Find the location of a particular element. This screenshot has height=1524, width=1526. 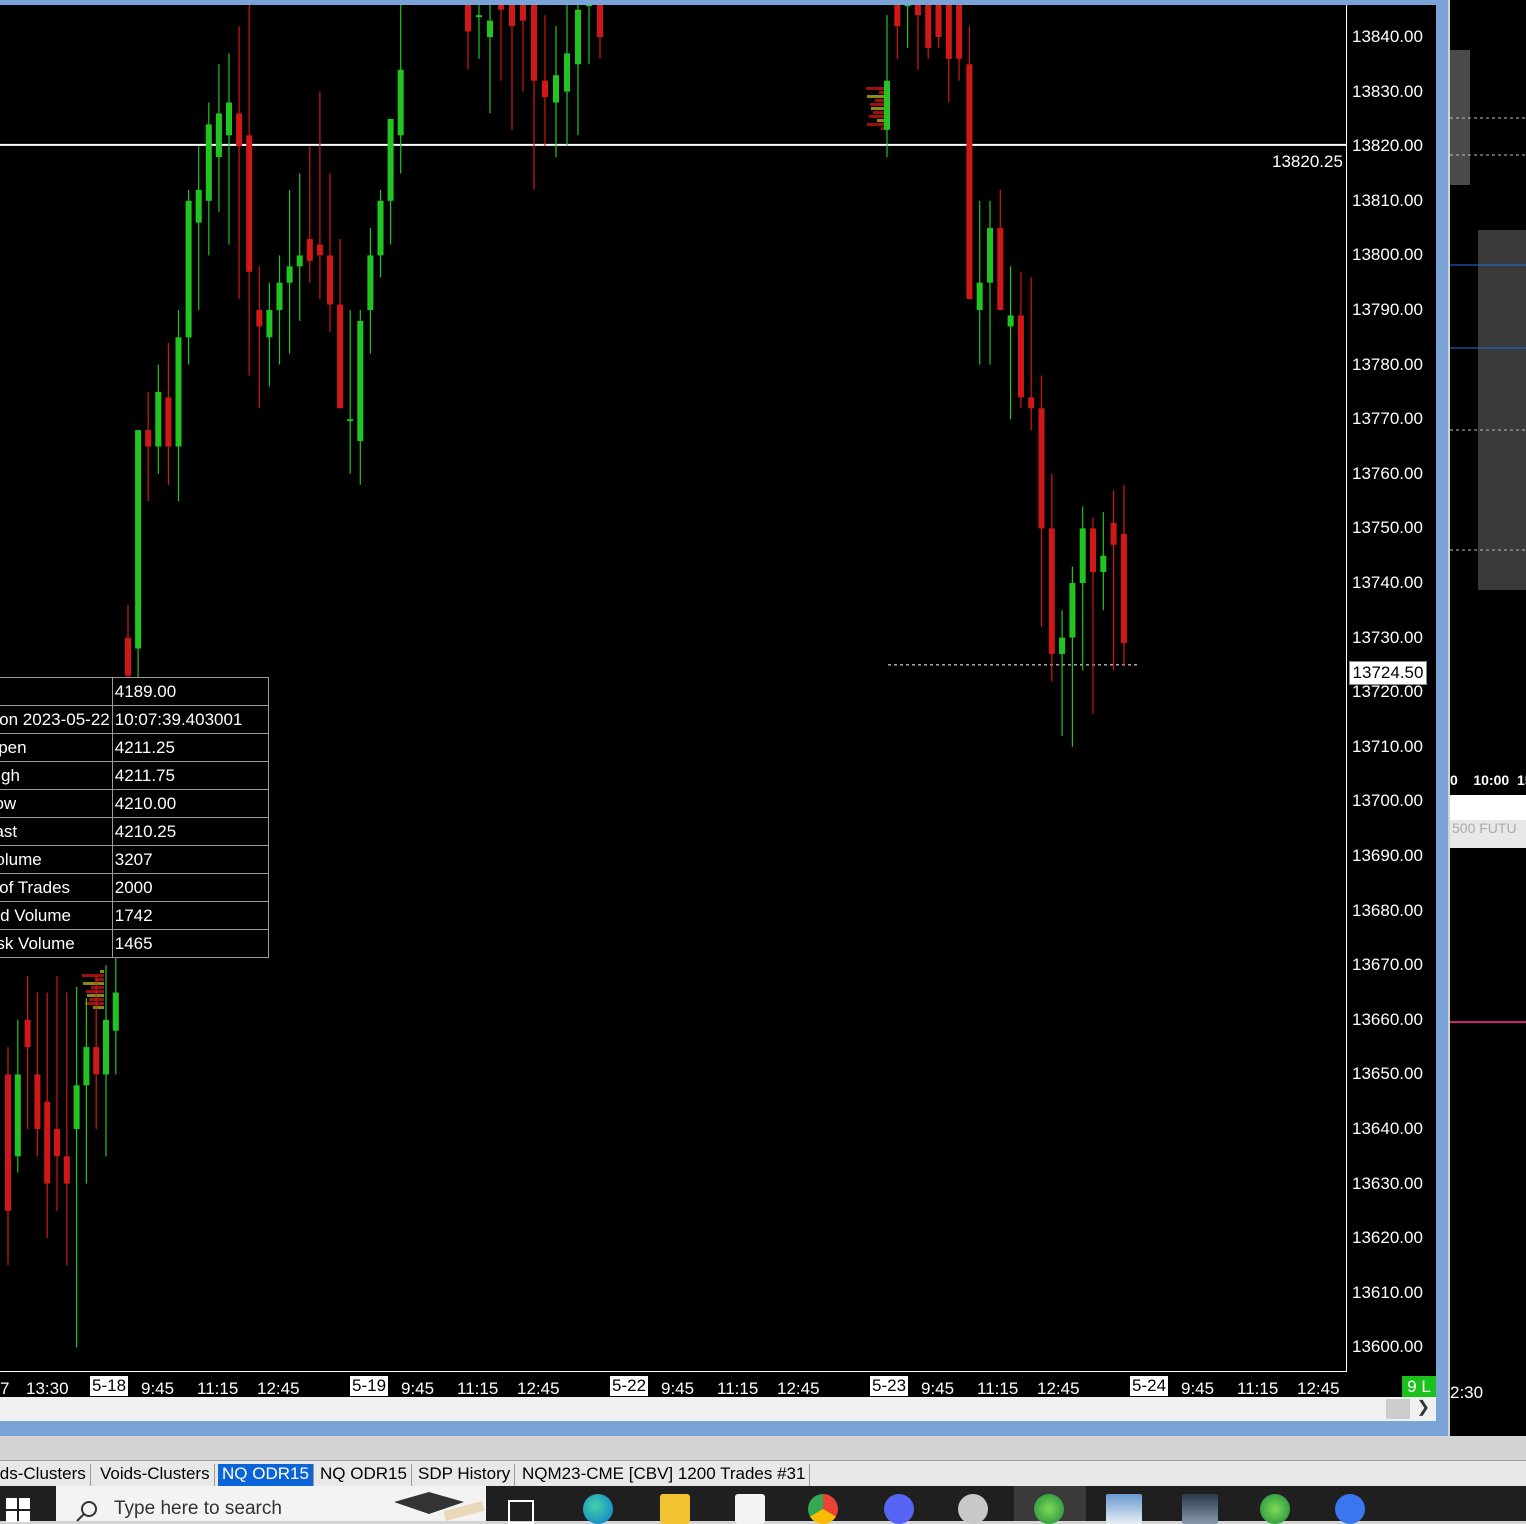

price-tick-label: 13840.00 is located at coordinates (1387, 36).